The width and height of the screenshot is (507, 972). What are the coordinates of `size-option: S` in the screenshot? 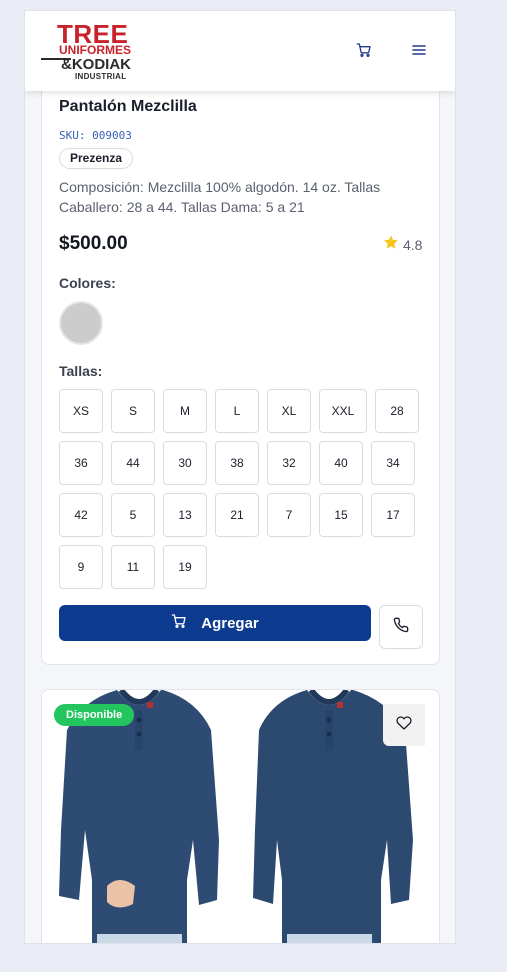 It's located at (133, 411).